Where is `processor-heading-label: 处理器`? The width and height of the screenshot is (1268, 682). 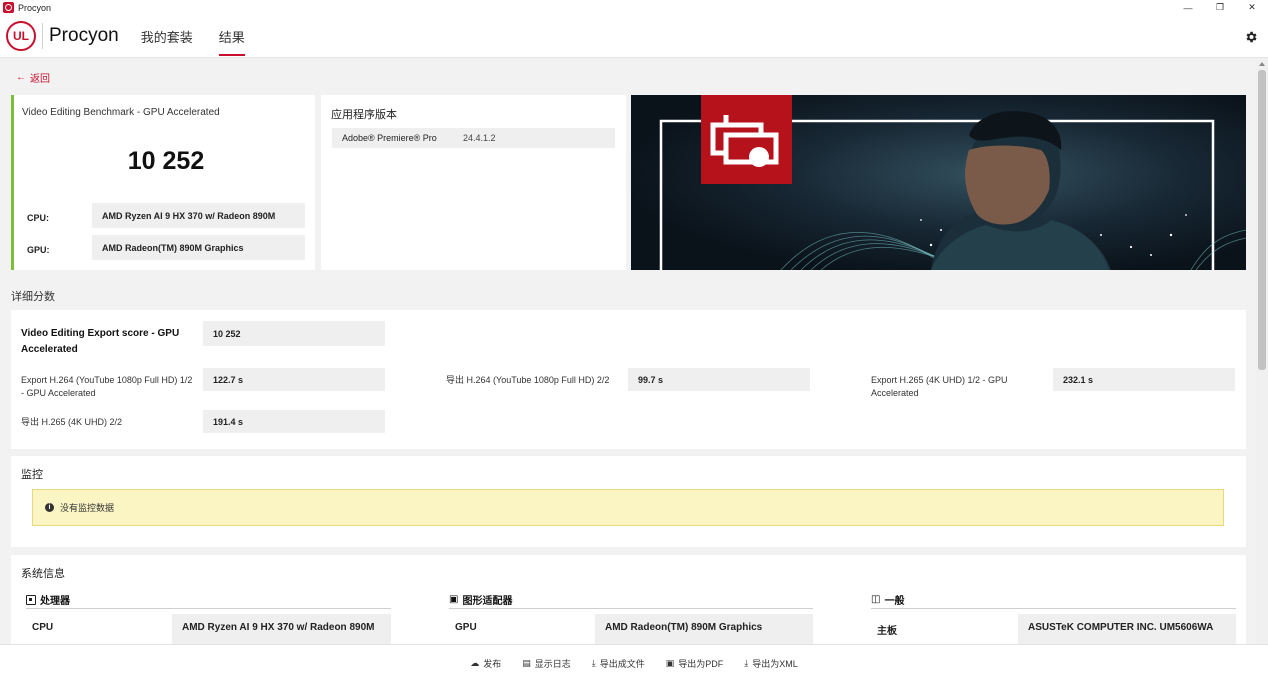
processor-heading-label: 处理器 is located at coordinates (55, 601).